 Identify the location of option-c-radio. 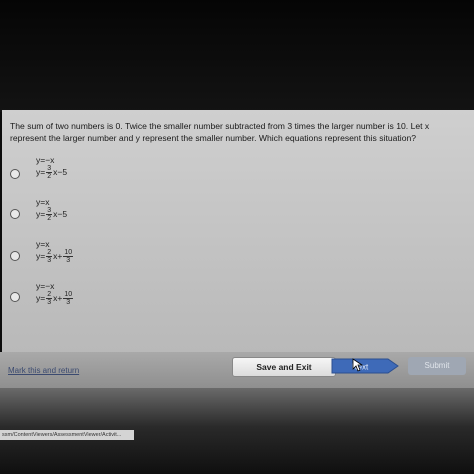
(15, 256).